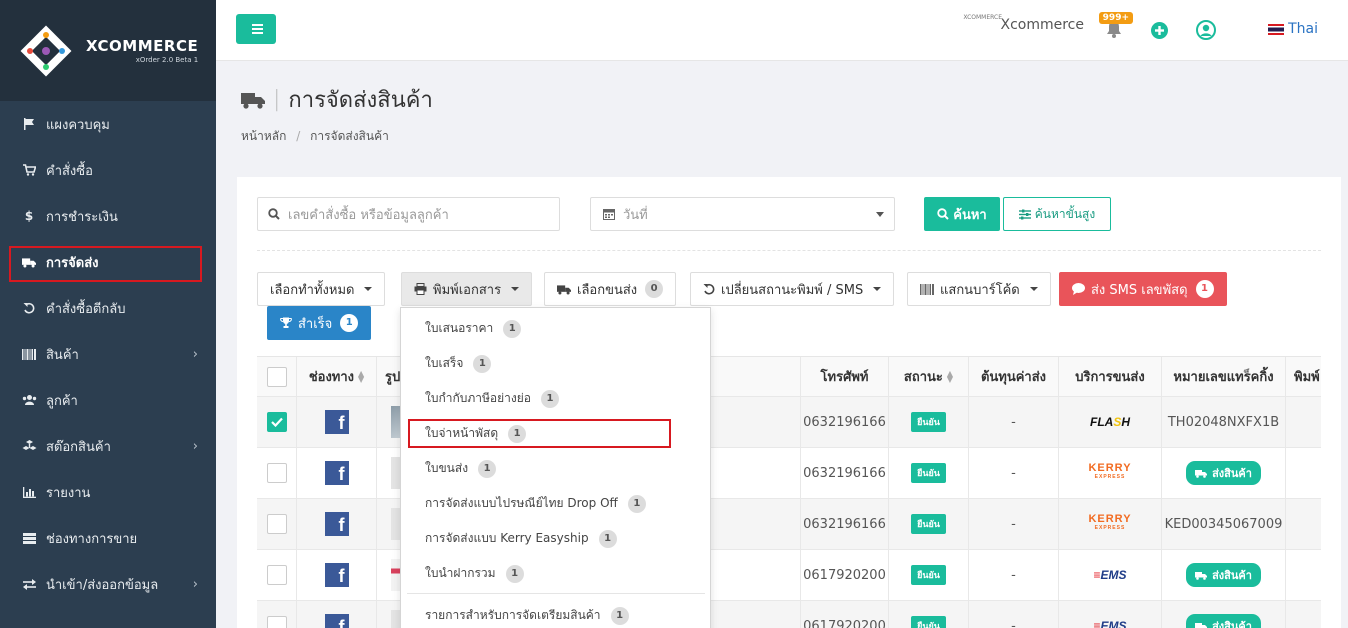 Image resolution: width=1348 pixels, height=628 pixels. What do you see at coordinates (337, 99) in the screenshot?
I see `page-title: | การจัดส่งสินค้า` at bounding box center [337, 99].